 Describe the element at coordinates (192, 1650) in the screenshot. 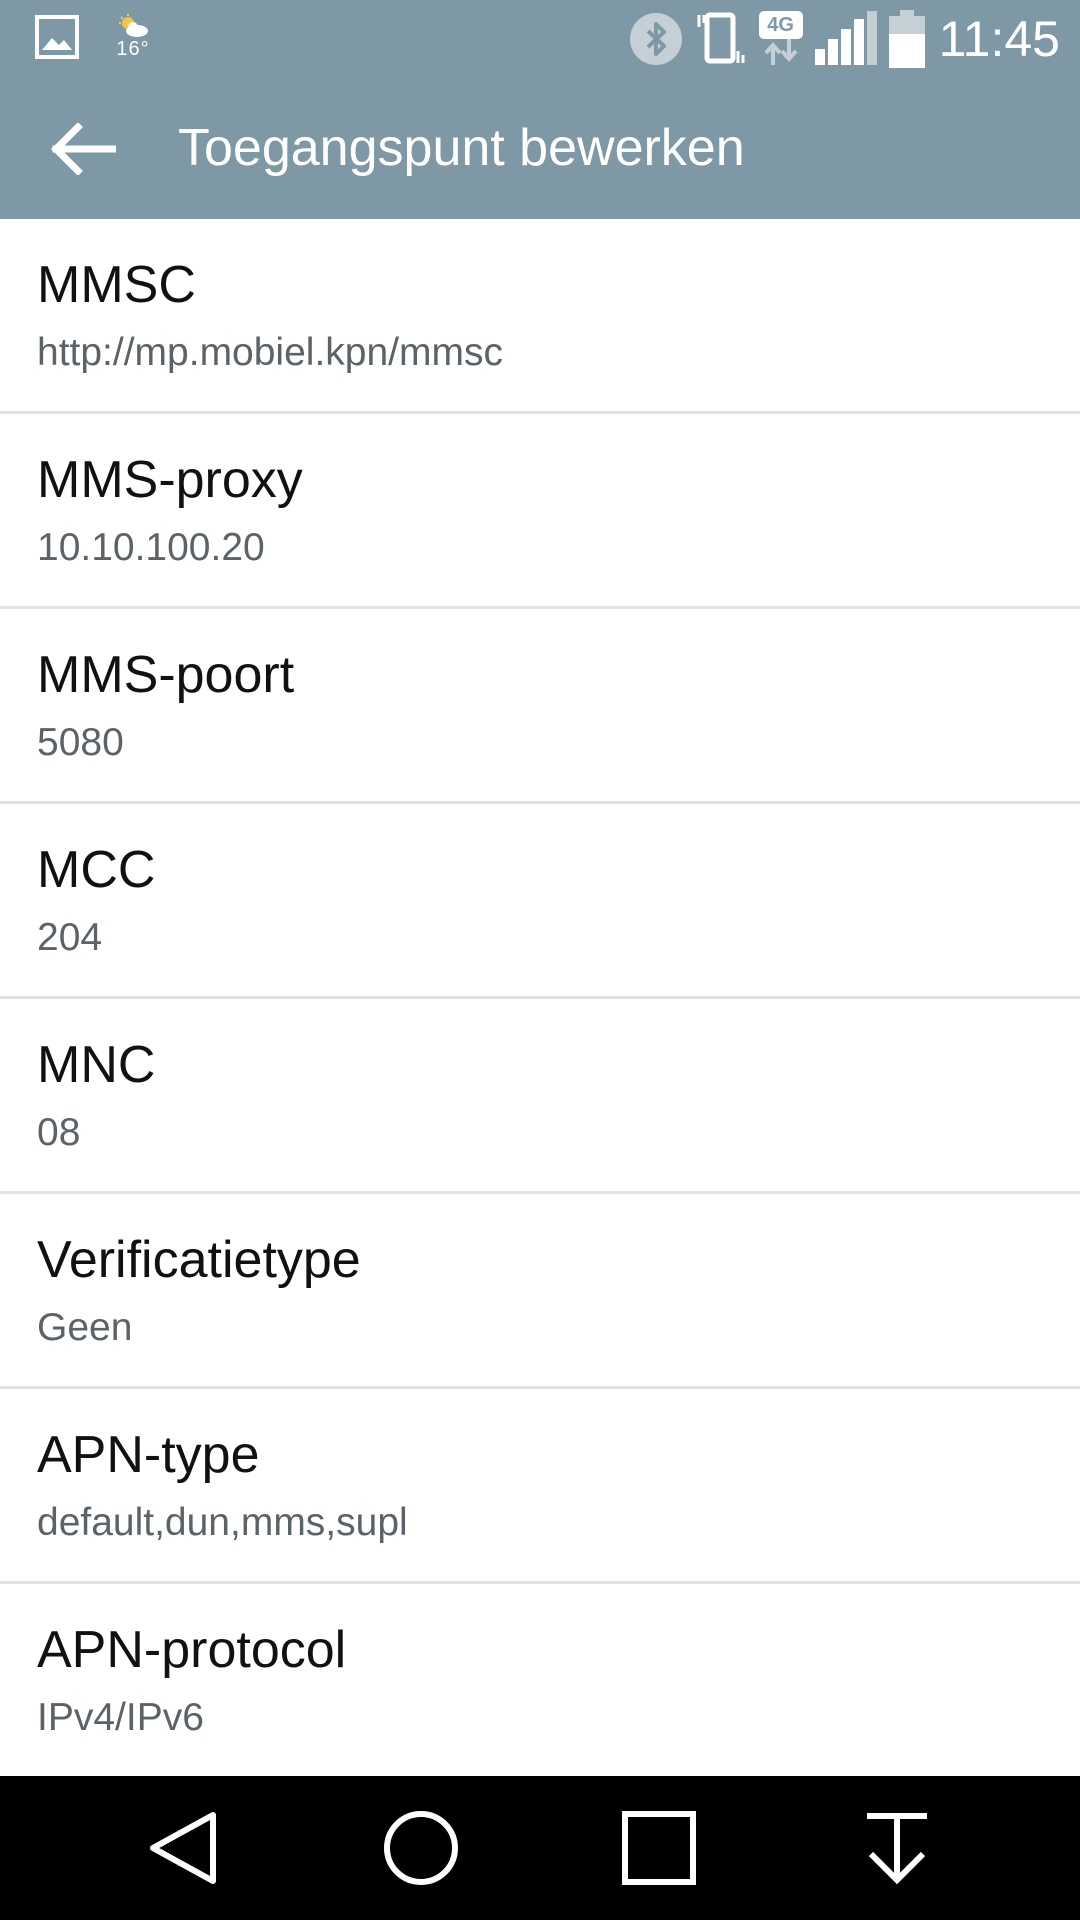

I see `setting-title: APN-protocol` at that location.